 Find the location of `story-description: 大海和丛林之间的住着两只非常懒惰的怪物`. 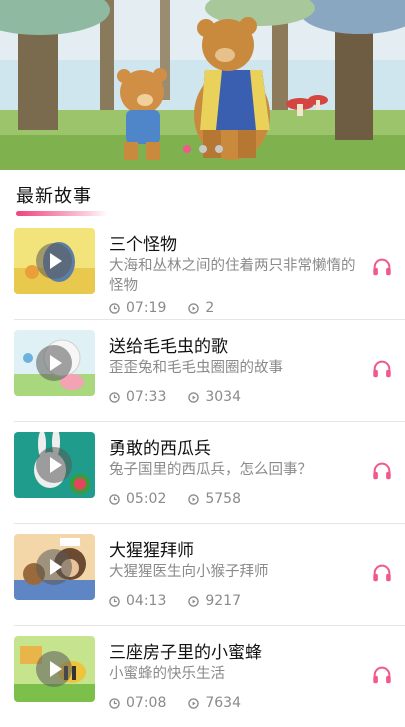

story-description: 大海和丛林之间的住着两只非常懒惰的怪物 is located at coordinates (232, 276).